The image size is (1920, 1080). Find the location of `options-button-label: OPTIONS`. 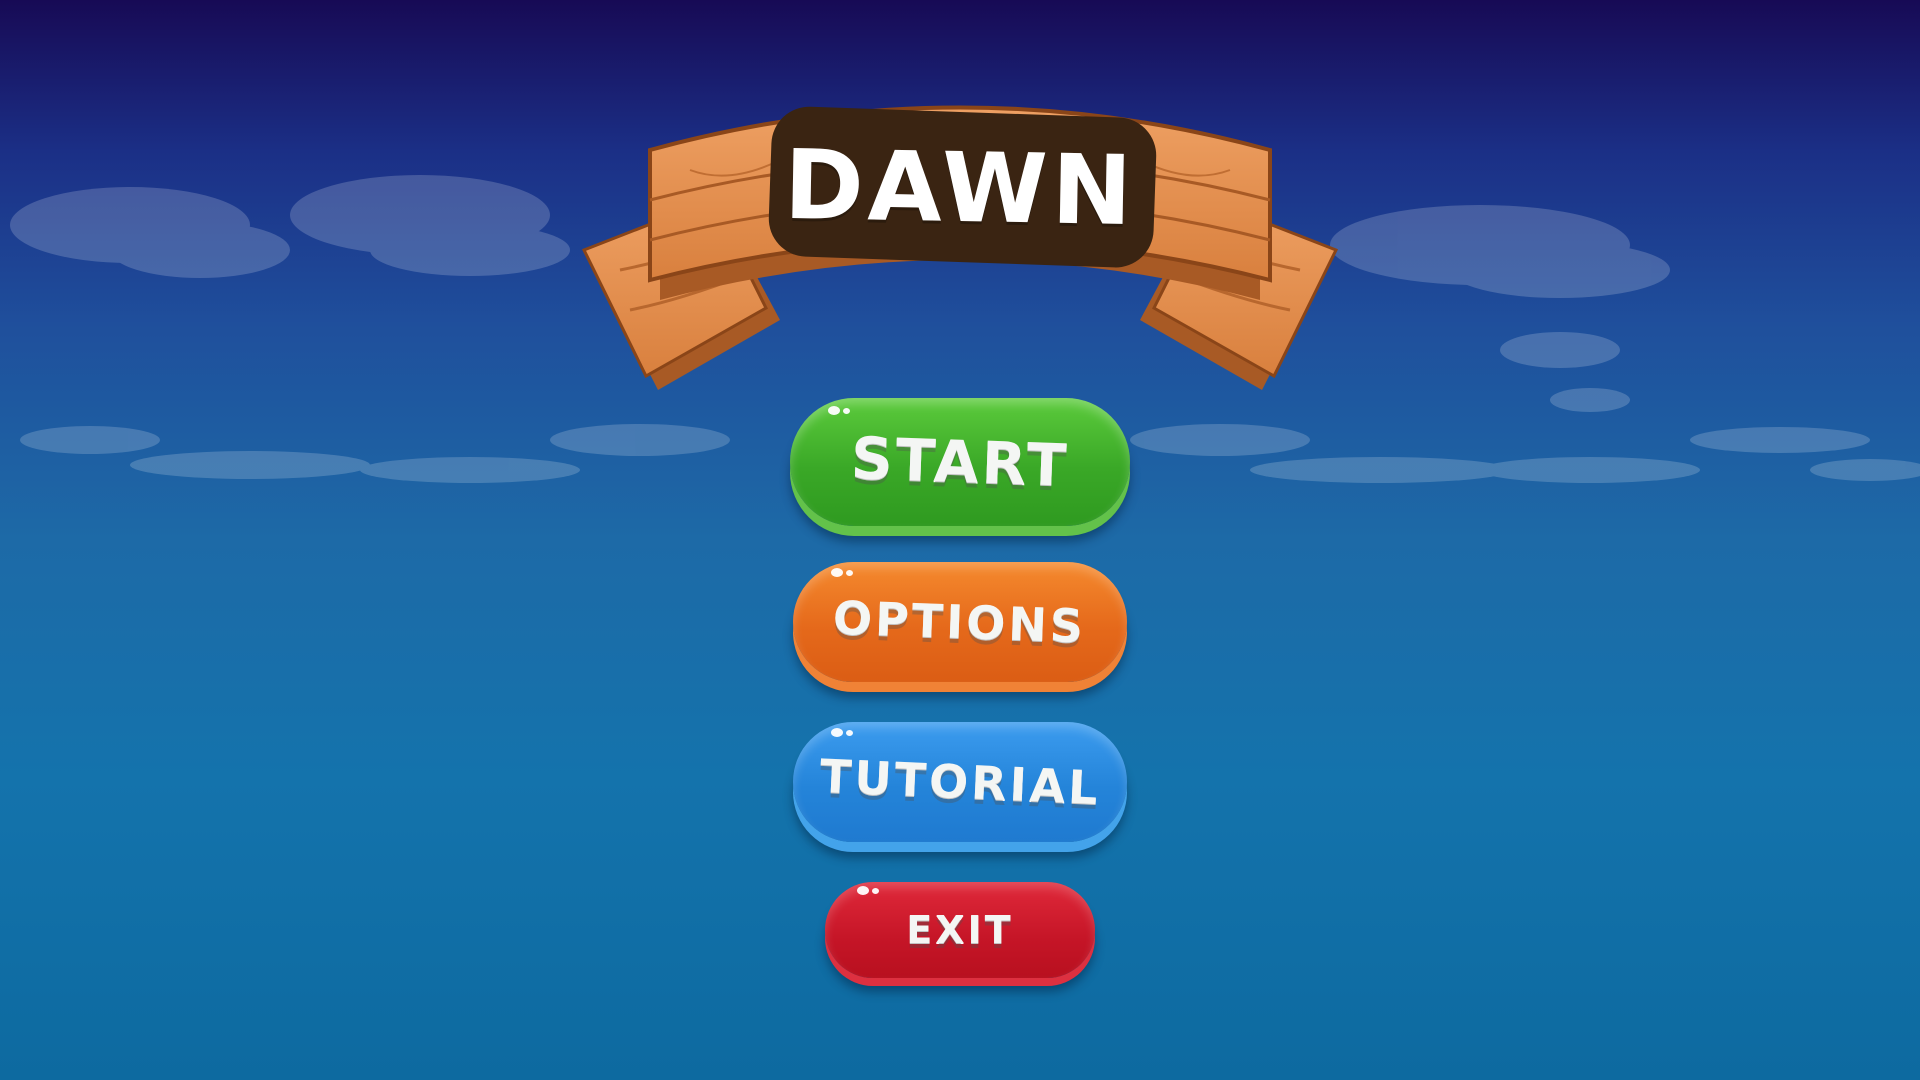

options-button-label: OPTIONS is located at coordinates (960, 622).